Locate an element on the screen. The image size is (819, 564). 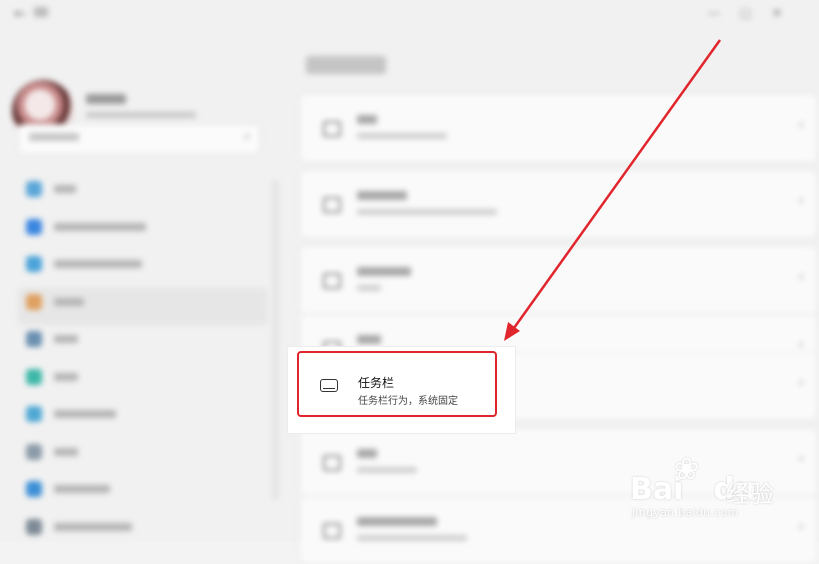
search-input: ⌕ is located at coordinates (139, 139).